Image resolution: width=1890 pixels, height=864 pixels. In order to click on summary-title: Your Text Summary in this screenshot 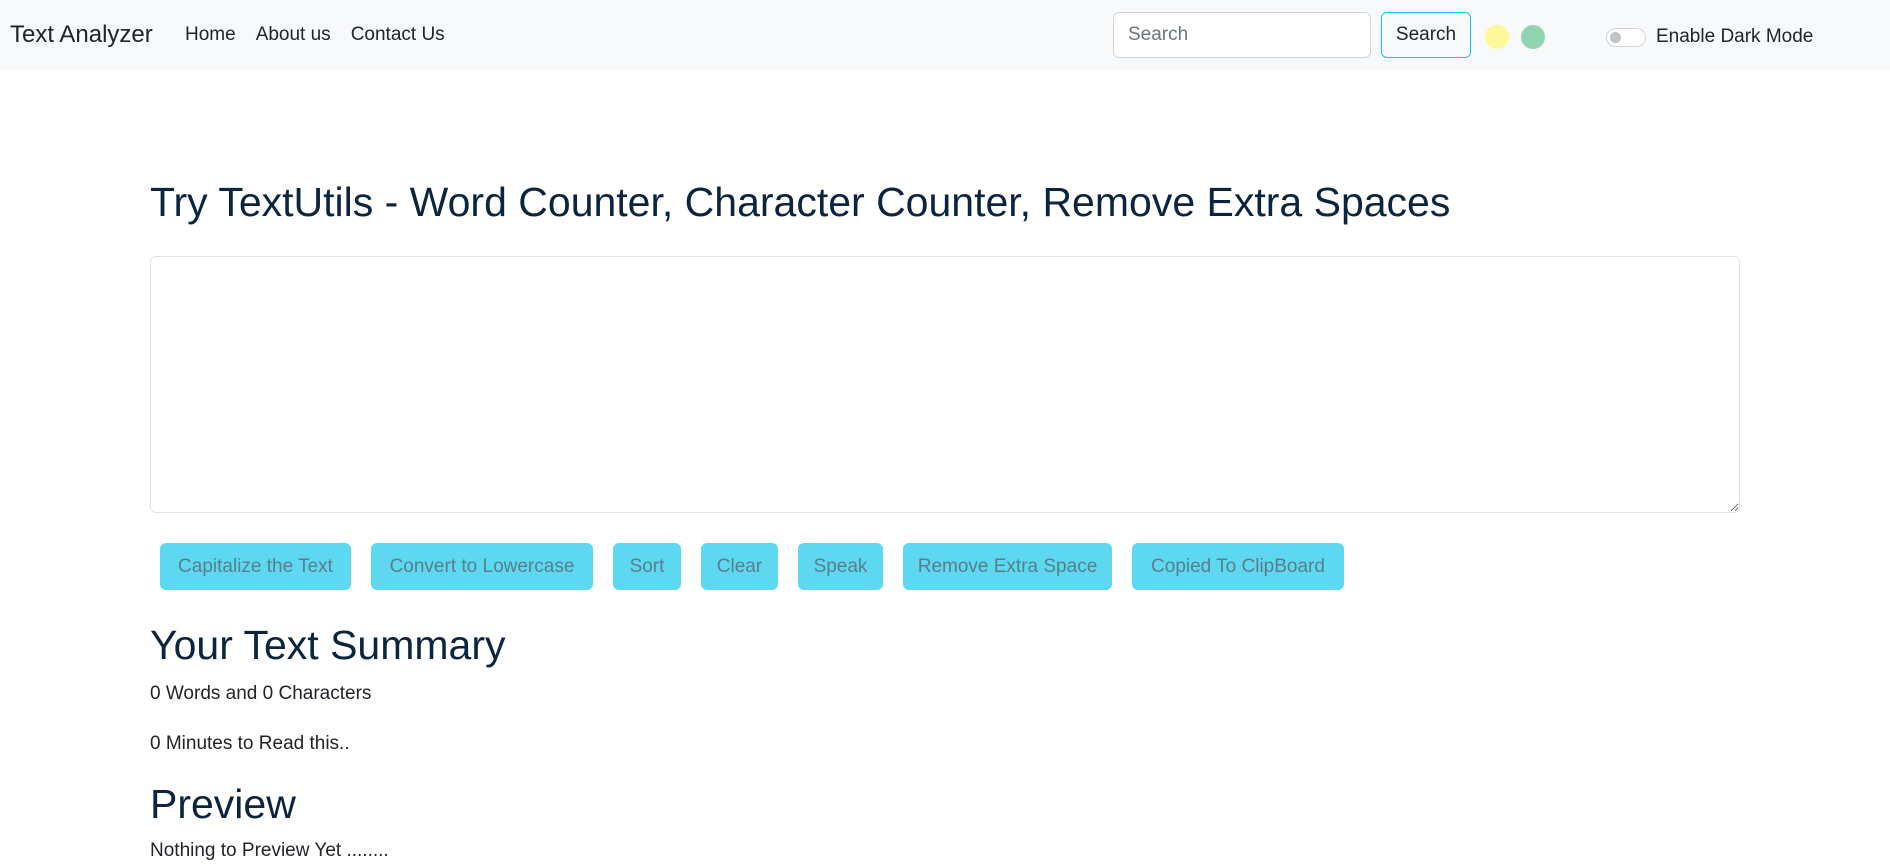, I will do `click(328, 645)`.